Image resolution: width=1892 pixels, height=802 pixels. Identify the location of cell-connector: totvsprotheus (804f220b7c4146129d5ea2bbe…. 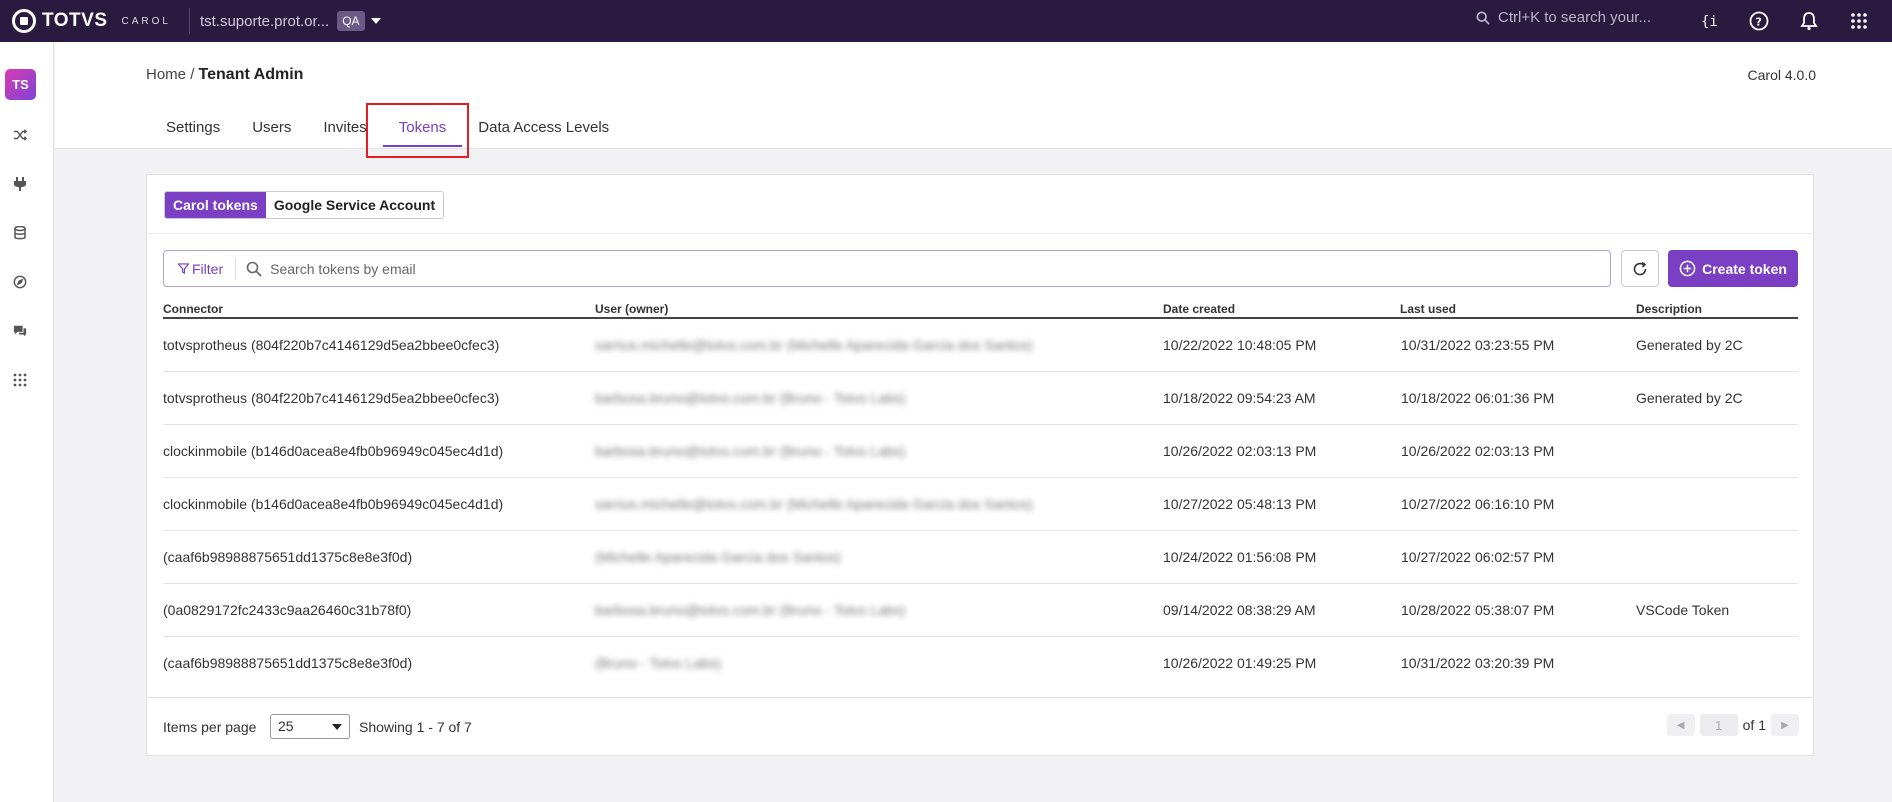
(331, 398).